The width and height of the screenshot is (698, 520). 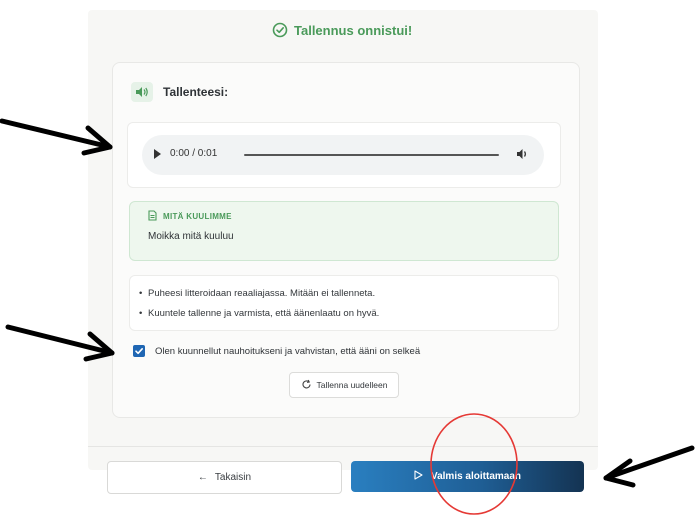 What do you see at coordinates (202, 477) in the screenshot?
I see `arrow-left-icon: ←` at bounding box center [202, 477].